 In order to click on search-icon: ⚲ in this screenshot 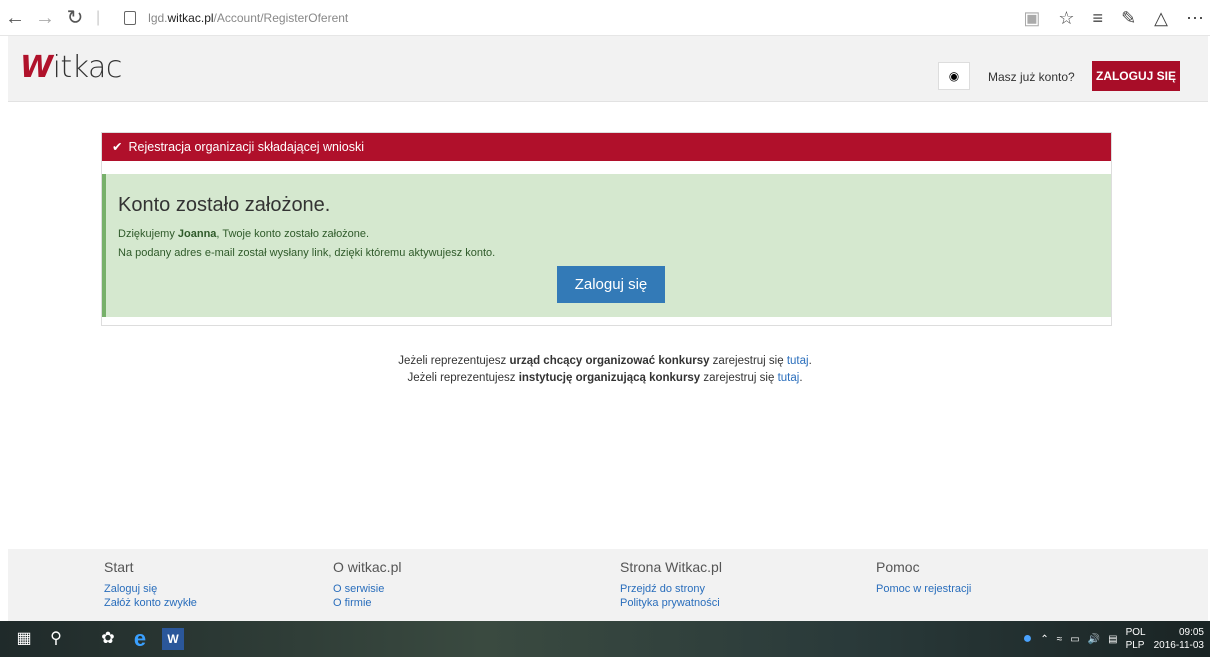, I will do `click(56, 639)`.